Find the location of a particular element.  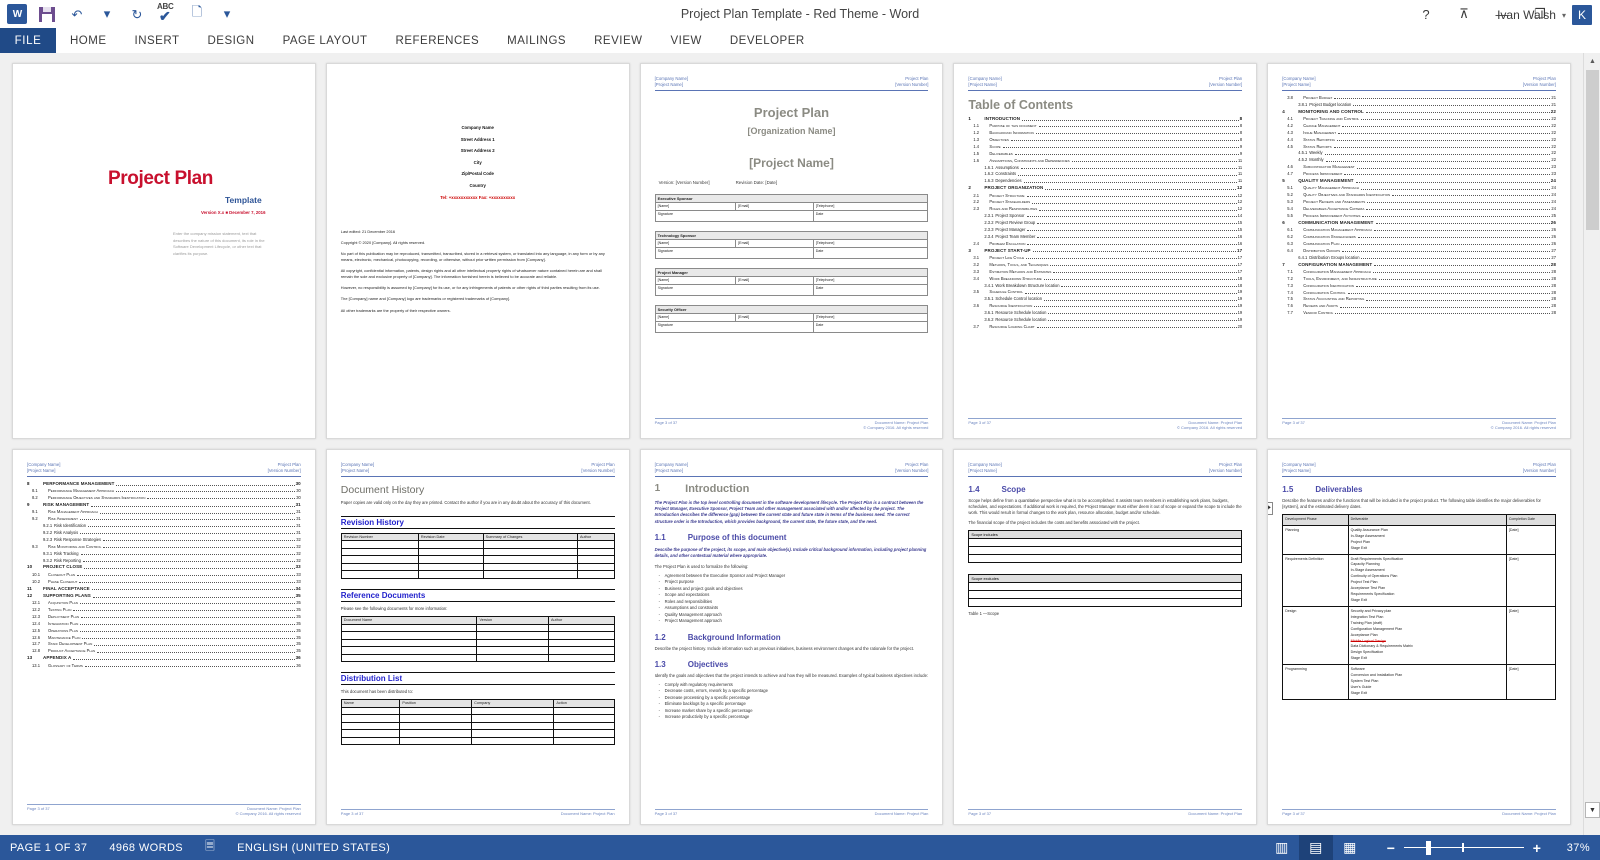

zoom-control: − + 37% is located at coordinates (1487, 848).